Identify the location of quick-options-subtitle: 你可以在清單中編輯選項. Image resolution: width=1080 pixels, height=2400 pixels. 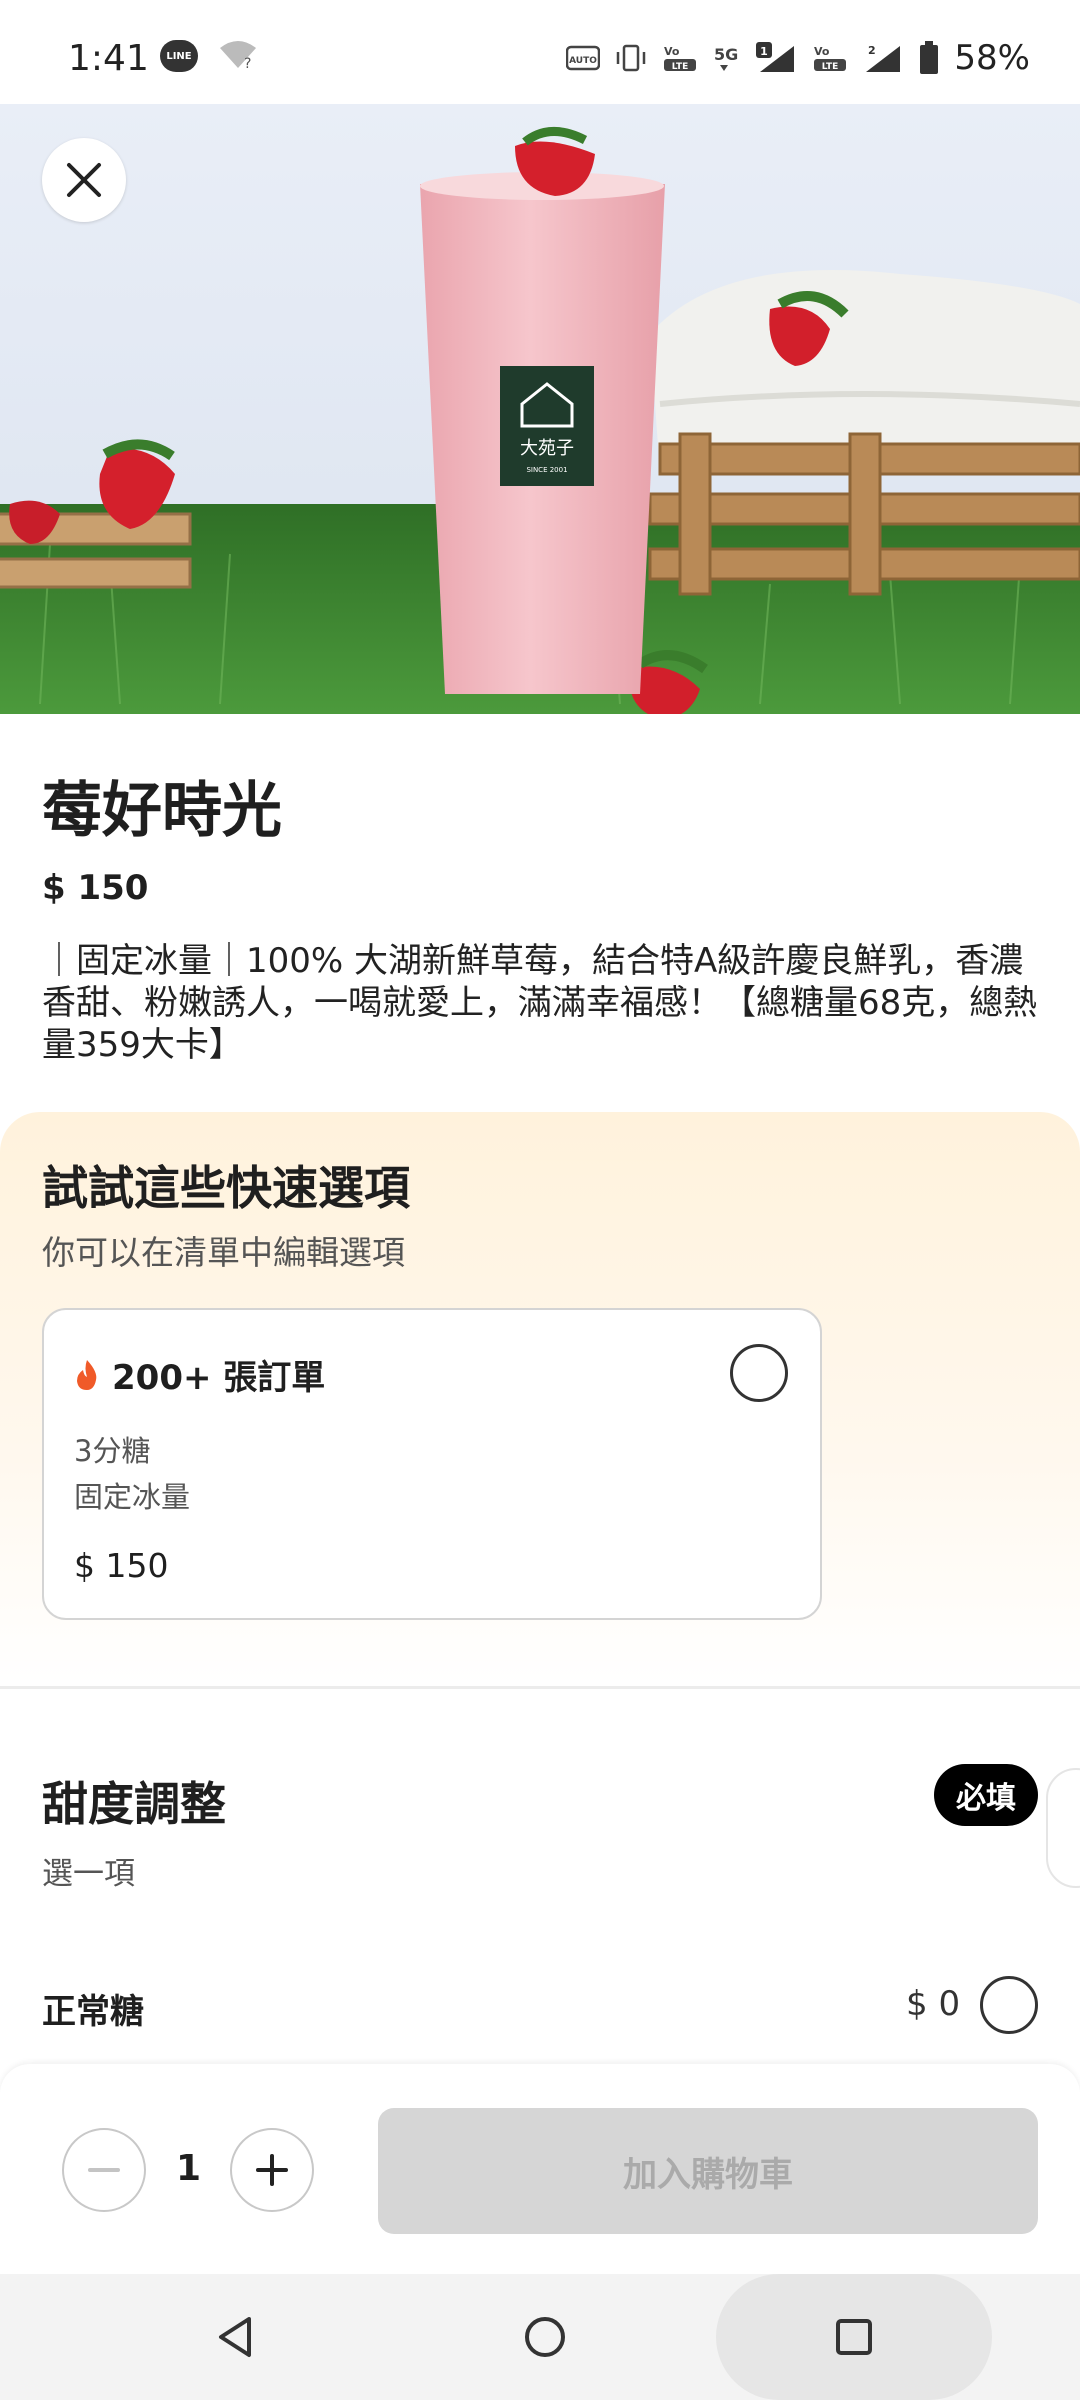
(223, 1252).